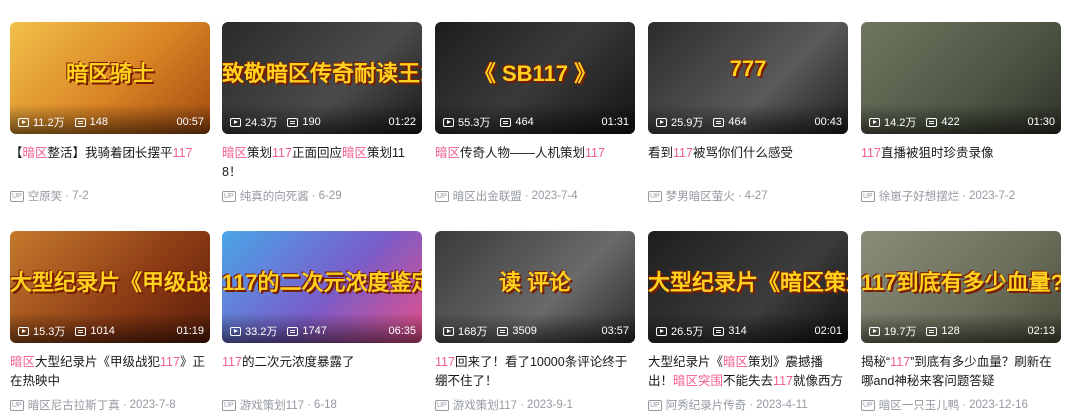  Describe the element at coordinates (737, 331) in the screenshot. I see `danmaku-count-value: 314` at that location.